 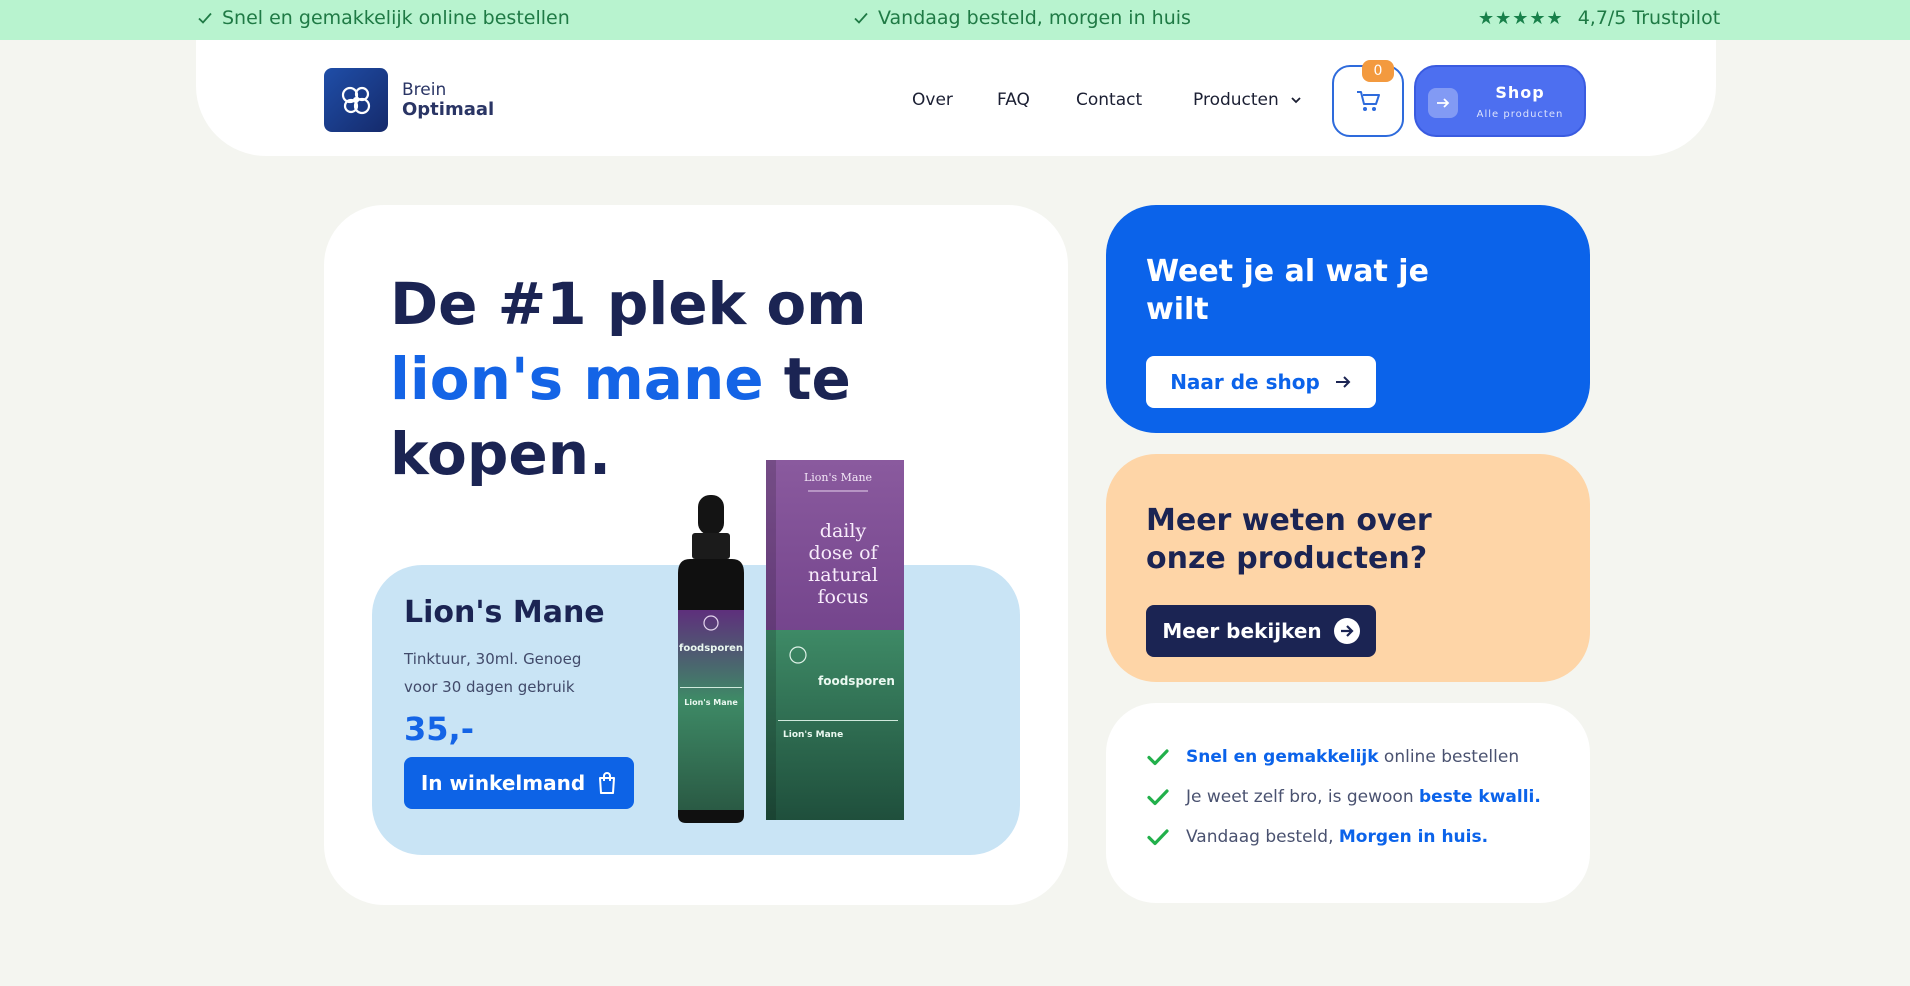 What do you see at coordinates (1413, 837) in the screenshot?
I see `usp-bold: Morgen in huis.` at bounding box center [1413, 837].